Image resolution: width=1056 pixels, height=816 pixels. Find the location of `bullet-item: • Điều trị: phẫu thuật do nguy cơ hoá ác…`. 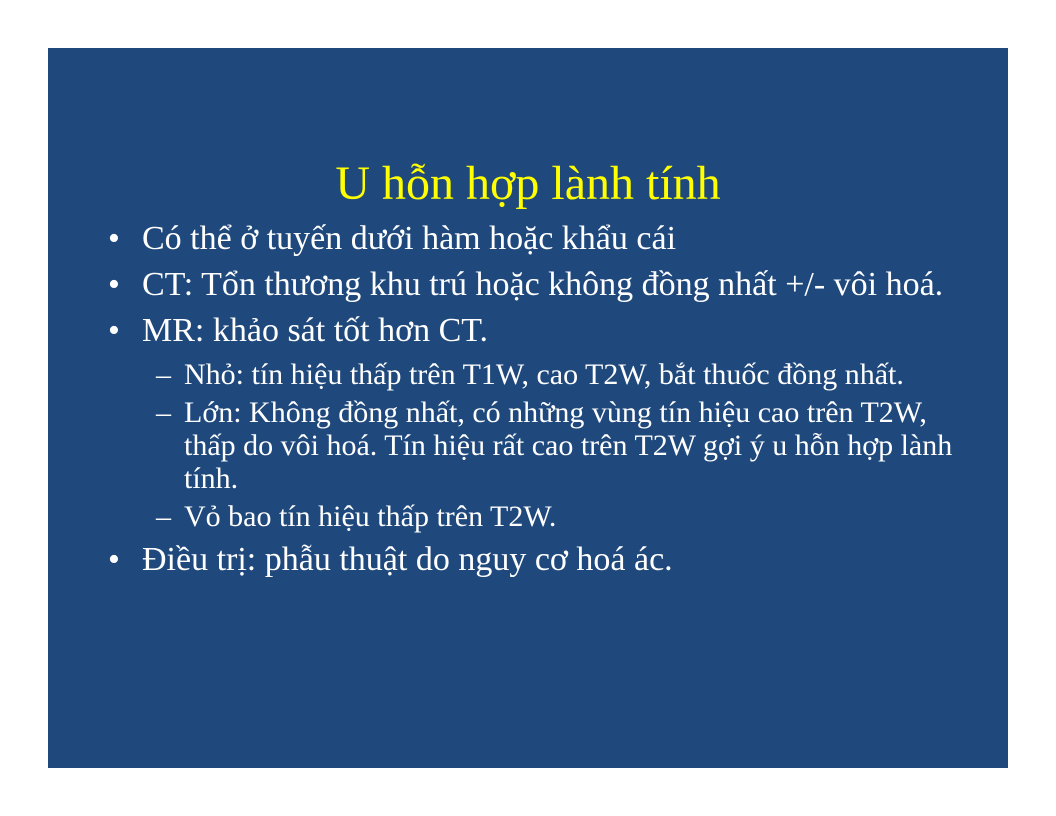

bullet-item: • Điều trị: phẫu thuật do nguy cơ hoá ác… is located at coordinates (536, 559).